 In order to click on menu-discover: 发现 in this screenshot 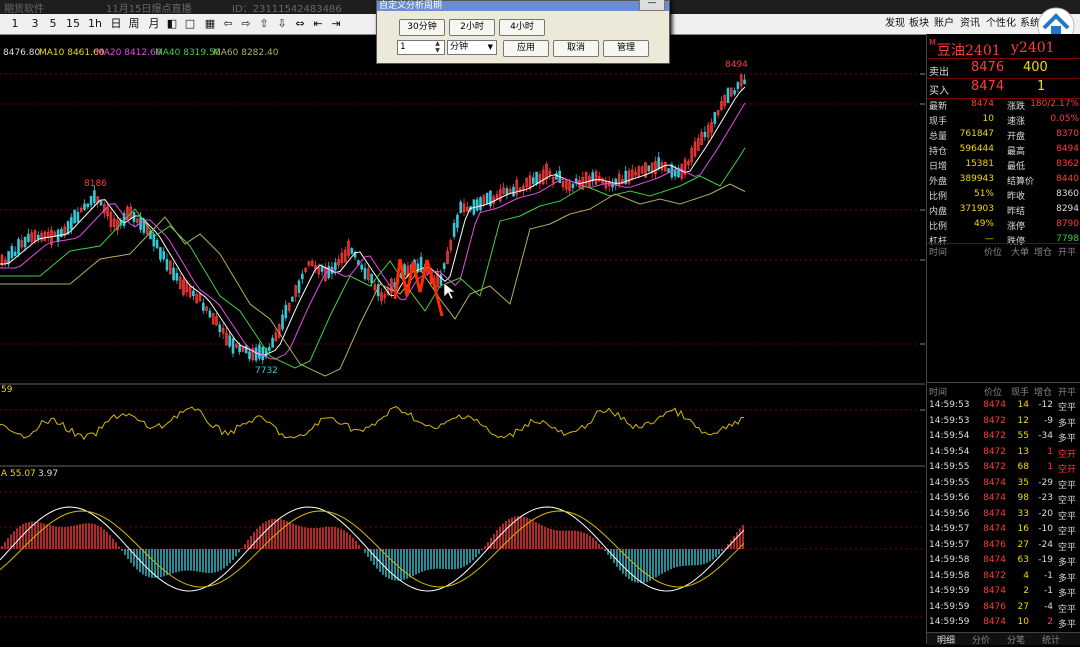, I will do `click(895, 24)`.